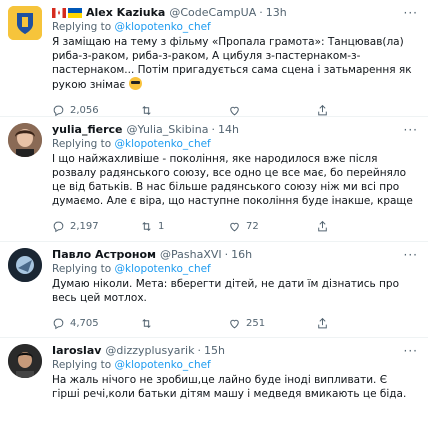 The height and width of the screenshot is (422, 428). I want to click on tweet-header: yulia_fierce @Yulia_Skibina · 14h, so click(234, 130).